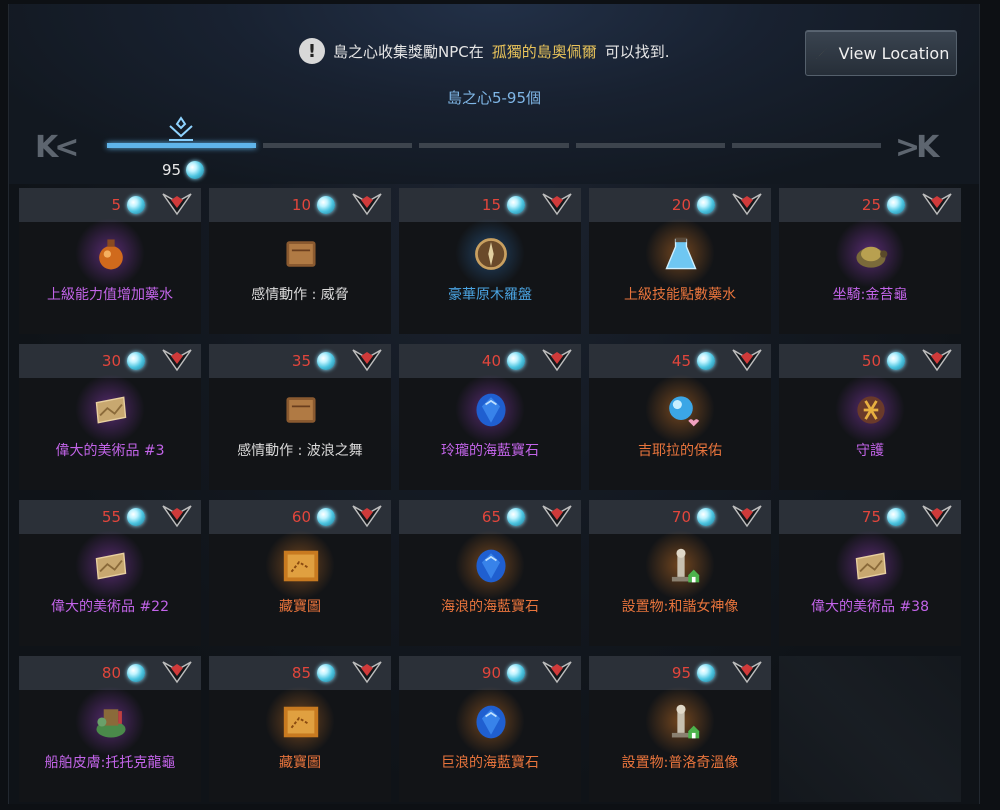 The width and height of the screenshot is (1000, 810). I want to click on reward-card: 30 偉大的美術品 #3, so click(110, 417).